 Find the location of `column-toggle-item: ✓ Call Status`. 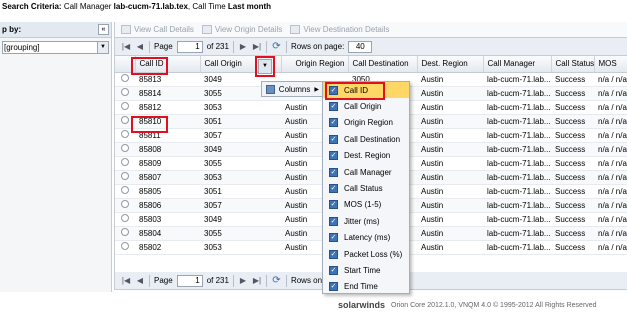

column-toggle-item: ✓ Call Status is located at coordinates (366, 188).